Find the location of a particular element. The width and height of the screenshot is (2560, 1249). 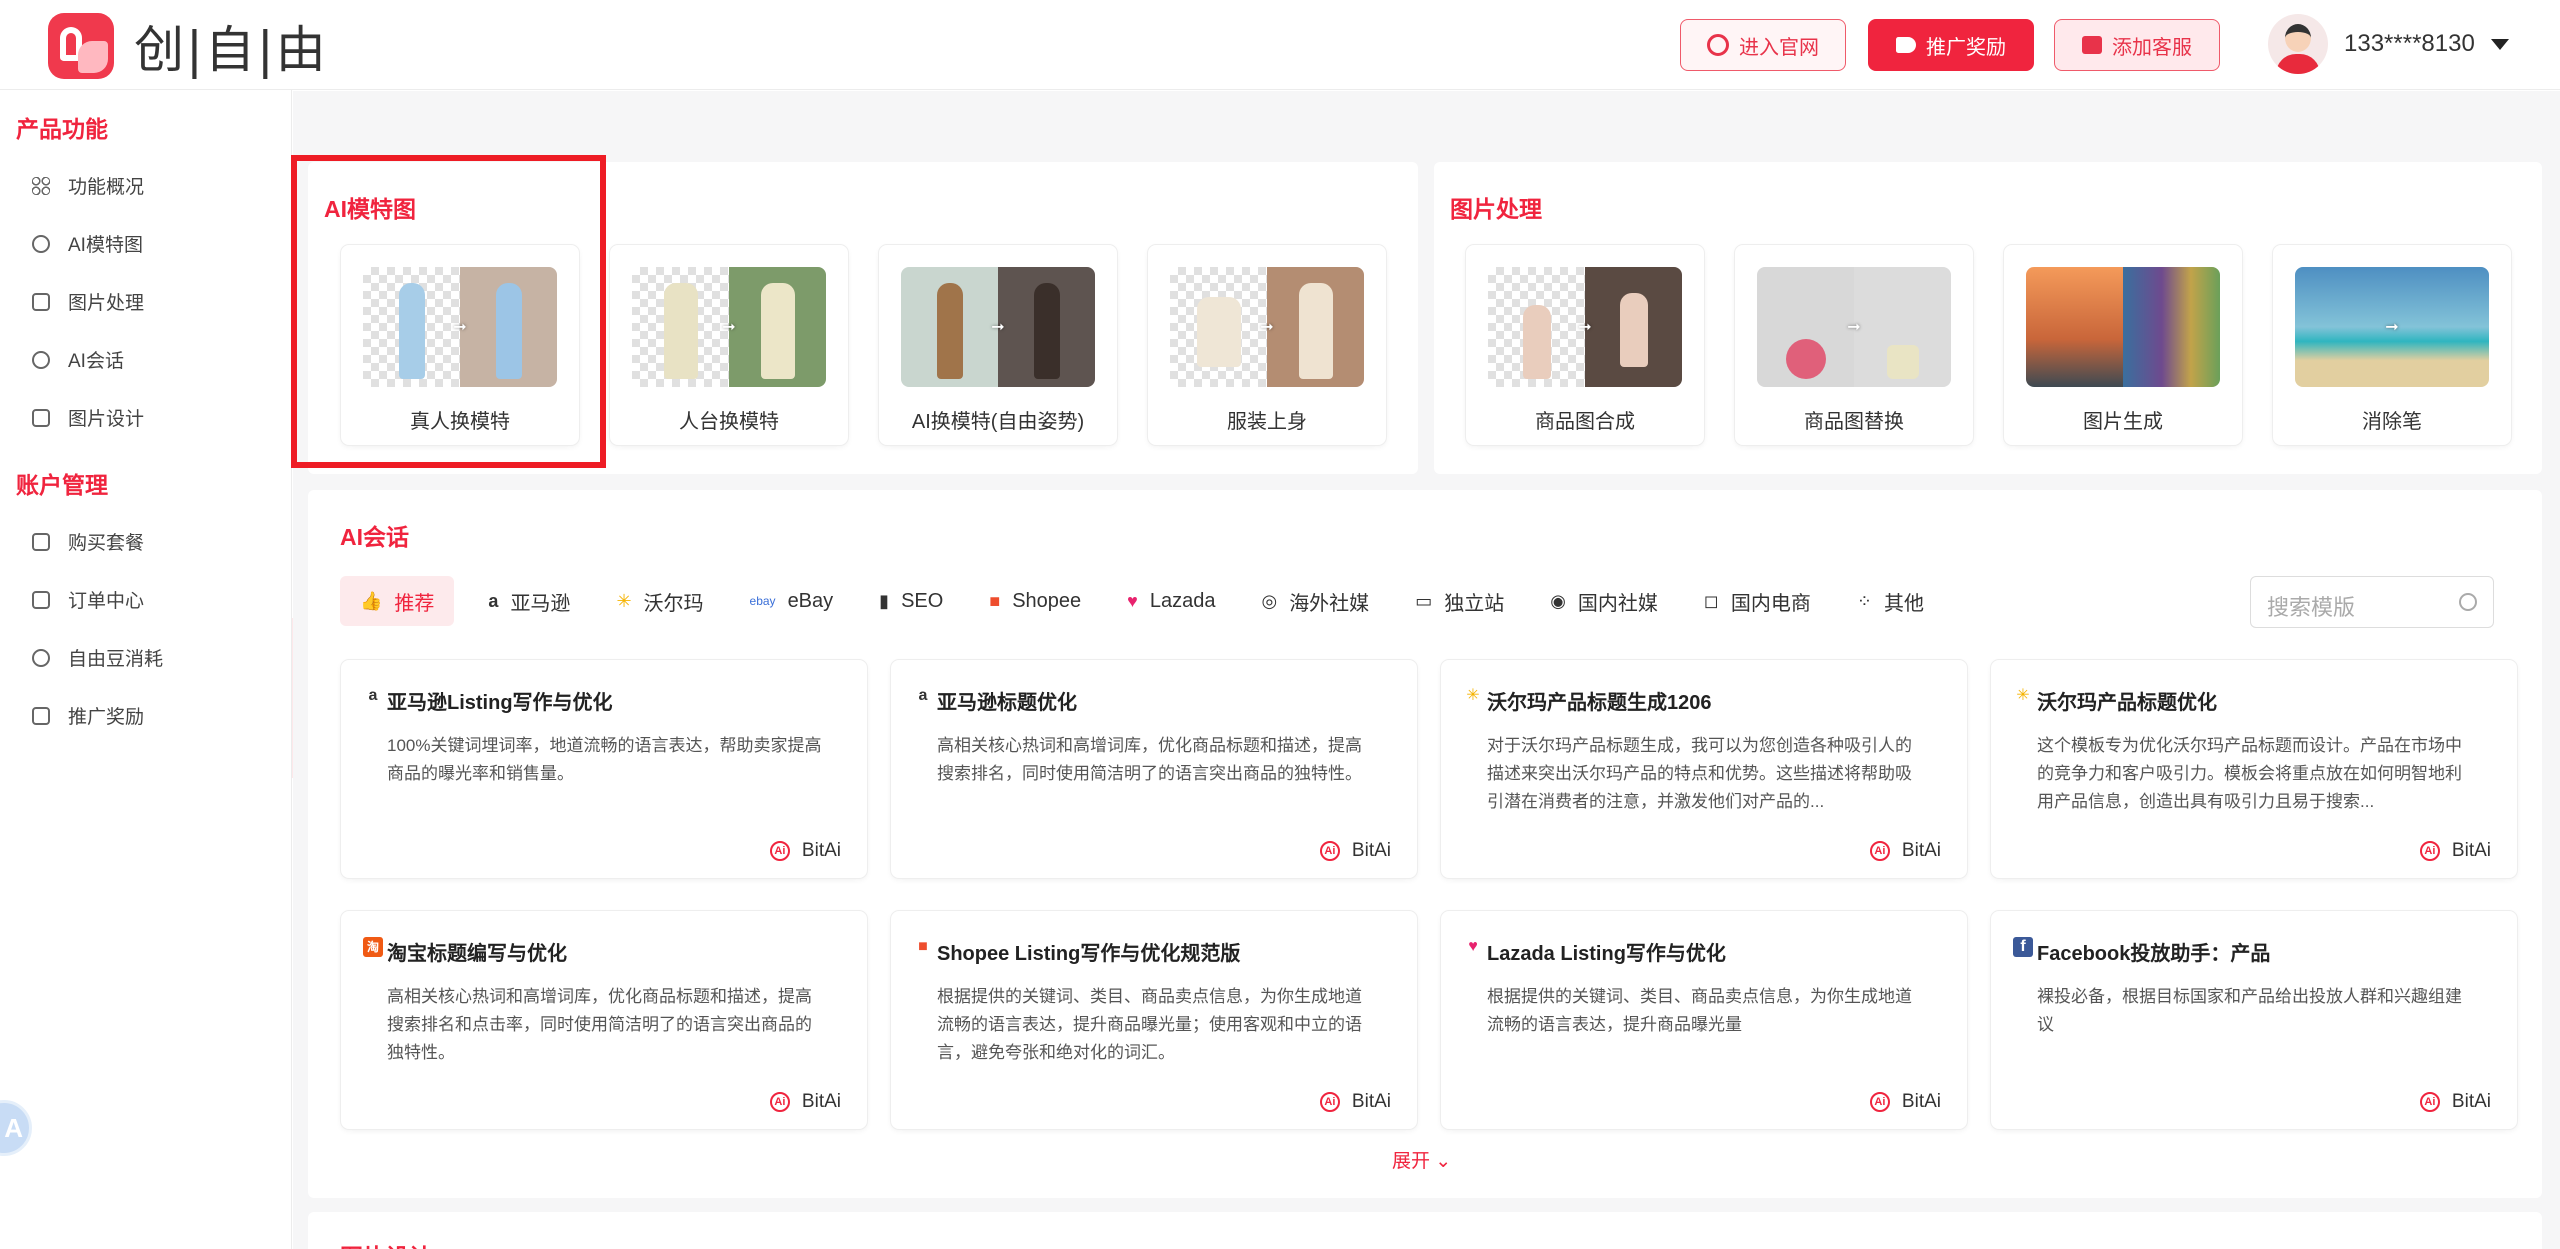

megaphone-icon is located at coordinates (41, 715).